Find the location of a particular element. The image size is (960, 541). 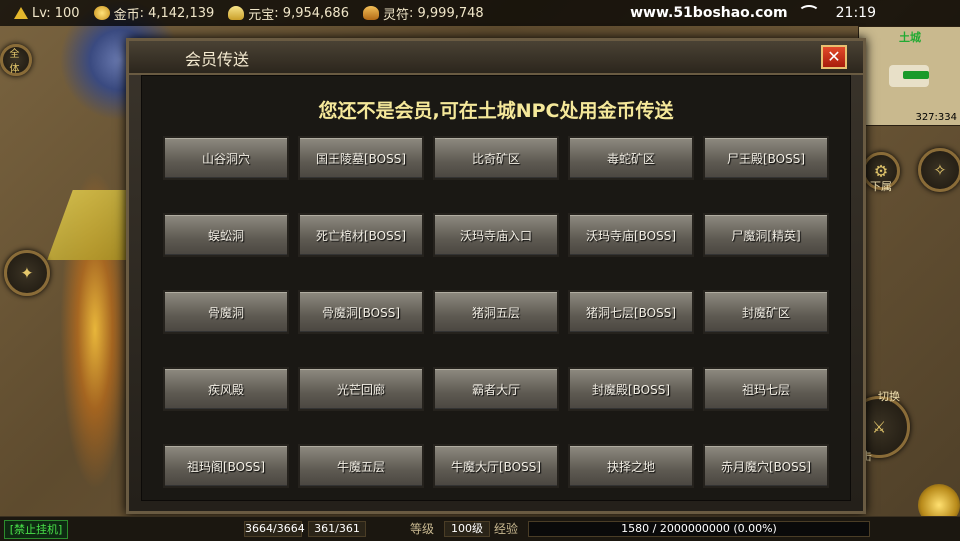

exp-bar: 1580 / 2000000000 (0.00%) is located at coordinates (699, 529).